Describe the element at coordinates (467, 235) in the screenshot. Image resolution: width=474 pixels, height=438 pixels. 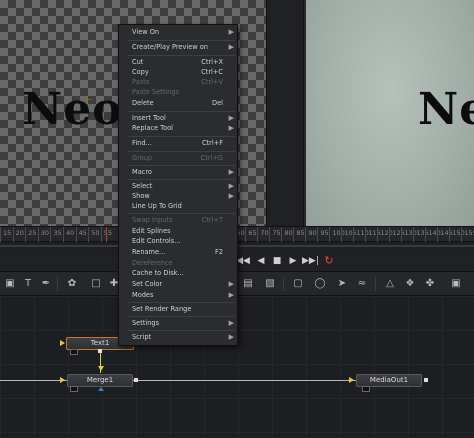
I see `ruler-tick: 155` at that location.